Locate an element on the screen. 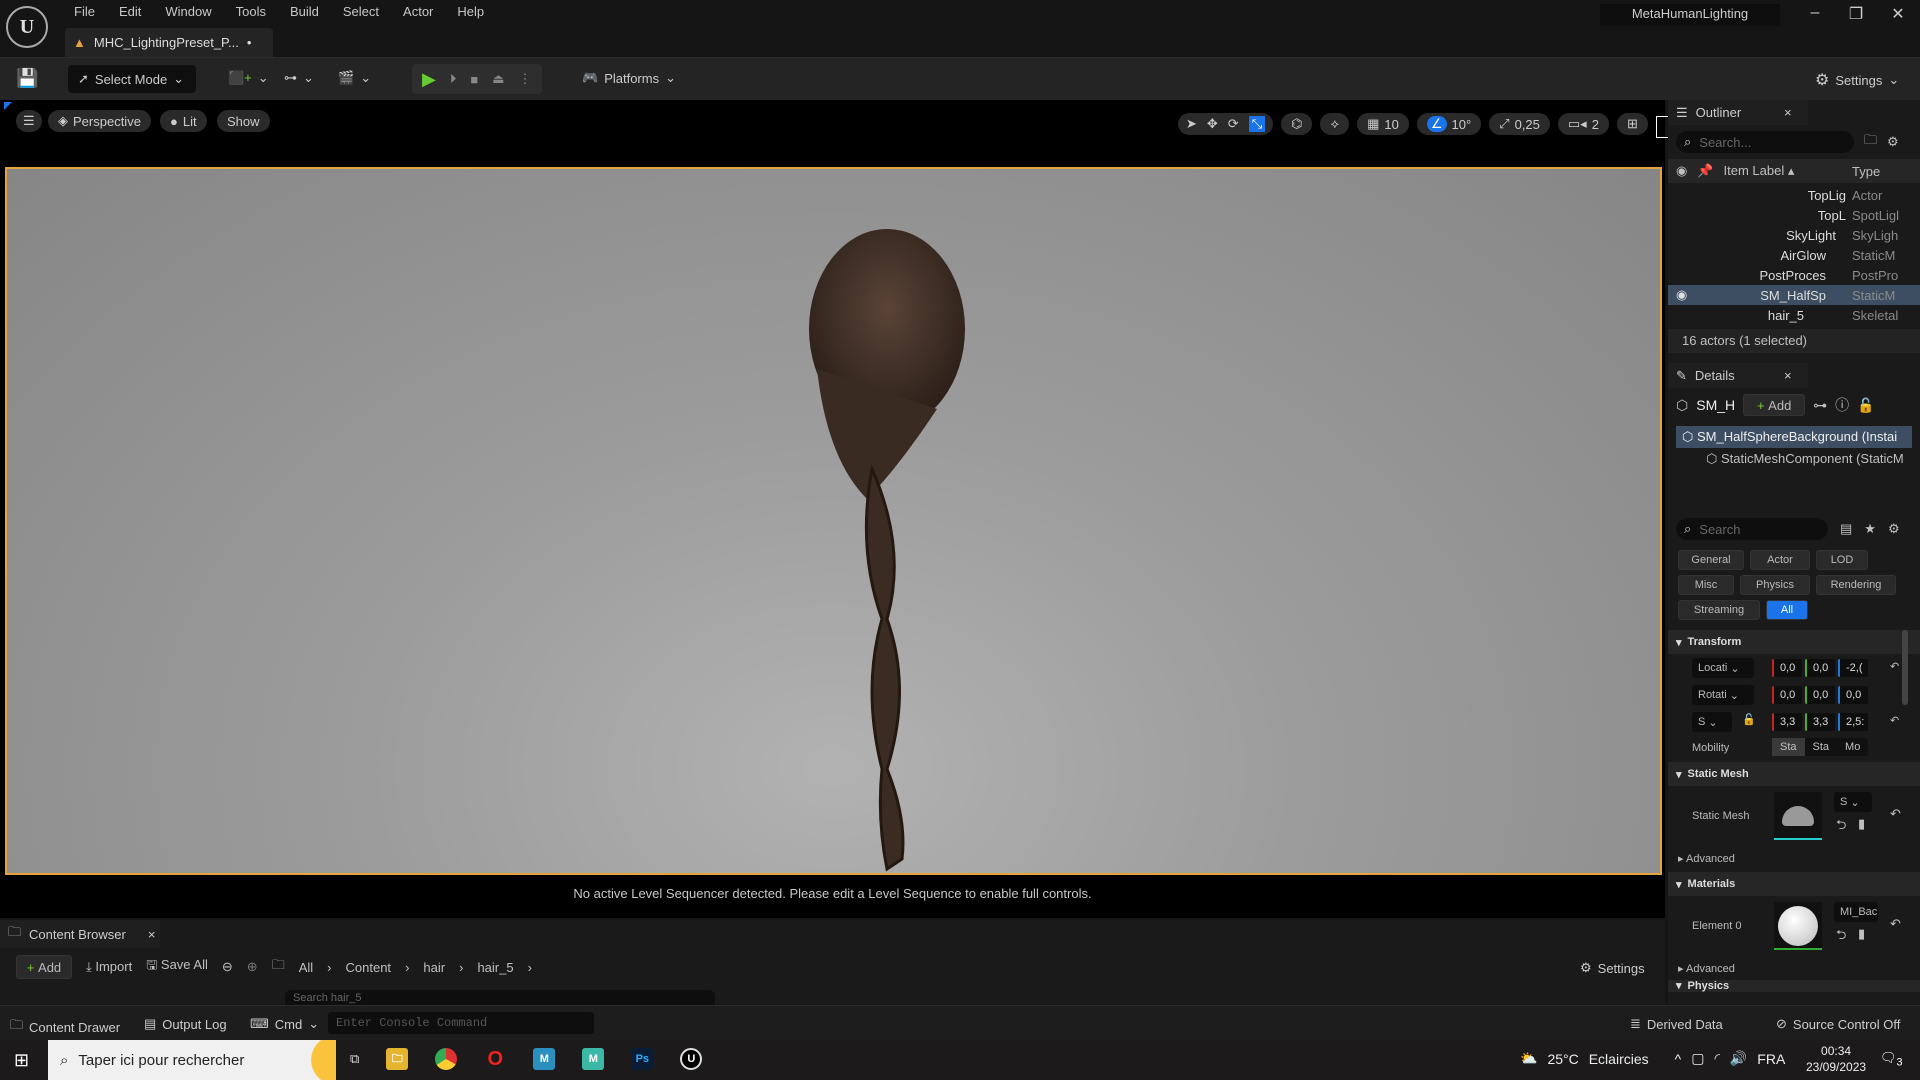 This screenshot has width=1920, height=1080. scale-z: 2,5: is located at coordinates (1853, 722).